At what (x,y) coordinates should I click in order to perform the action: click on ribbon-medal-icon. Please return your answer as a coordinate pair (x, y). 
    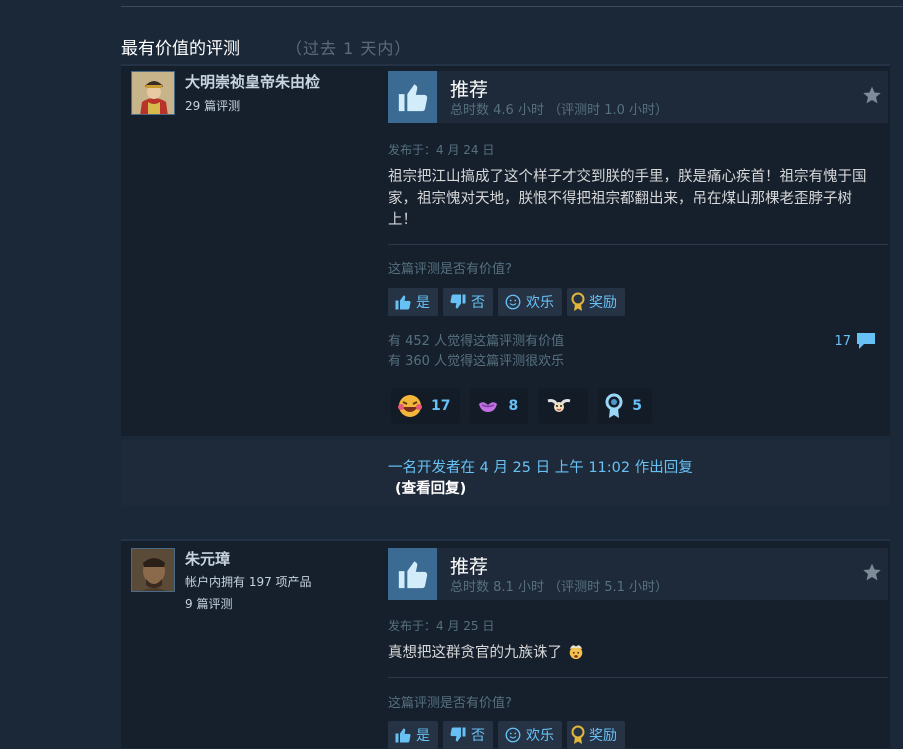
    Looking at the image, I should click on (614, 405).